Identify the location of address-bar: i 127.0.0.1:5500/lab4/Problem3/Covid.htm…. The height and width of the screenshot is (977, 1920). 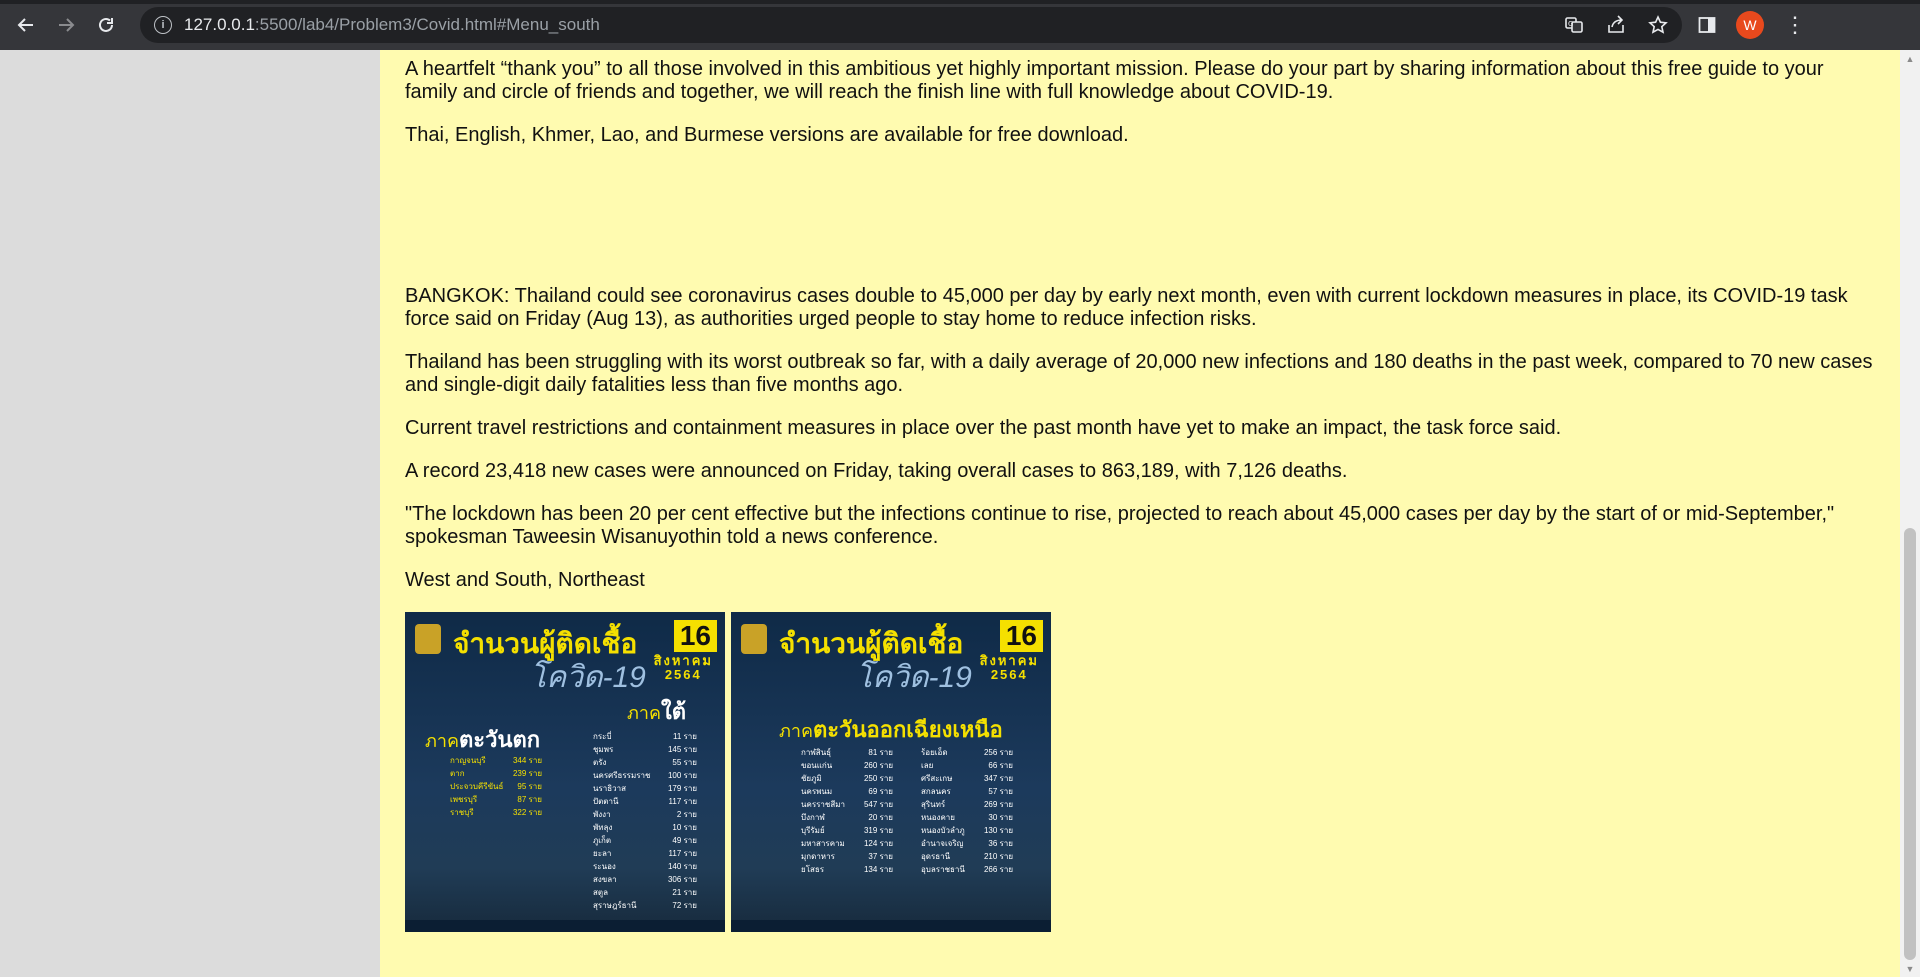
(911, 25).